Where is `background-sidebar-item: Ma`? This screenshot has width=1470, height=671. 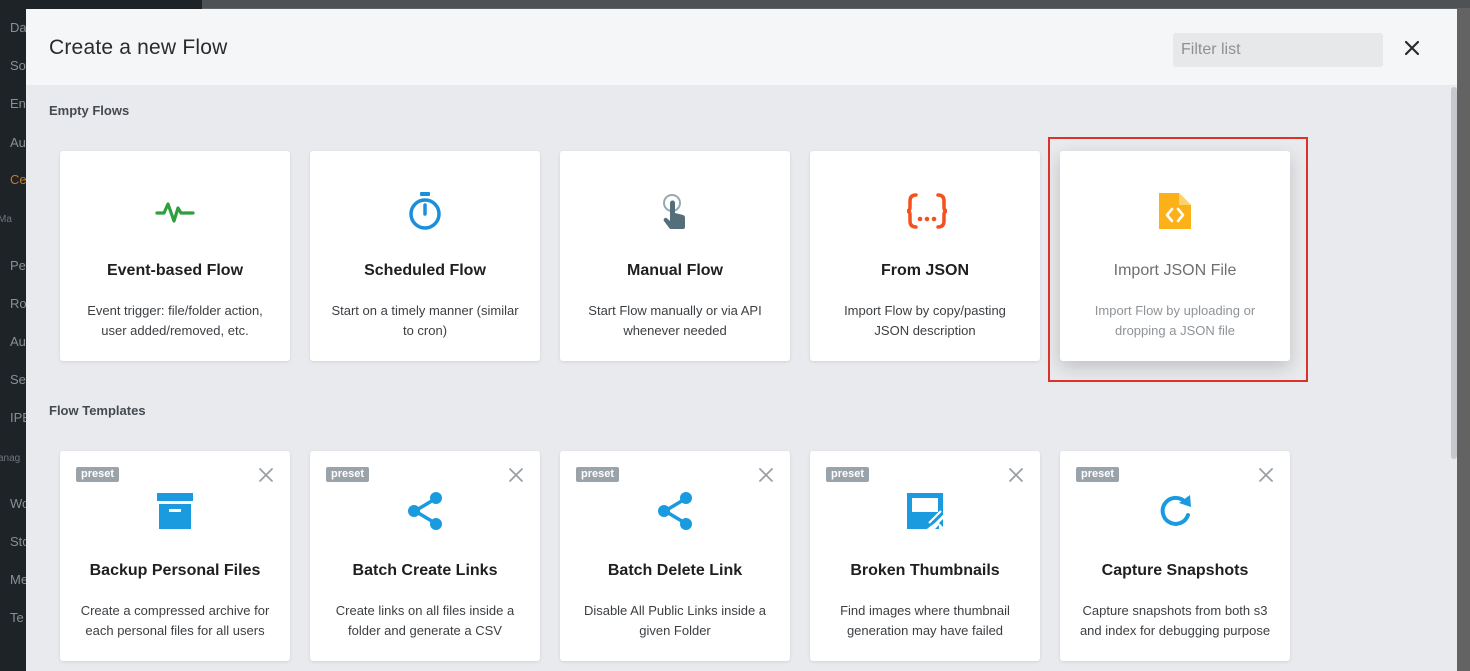 background-sidebar-item: Ma is located at coordinates (6, 219).